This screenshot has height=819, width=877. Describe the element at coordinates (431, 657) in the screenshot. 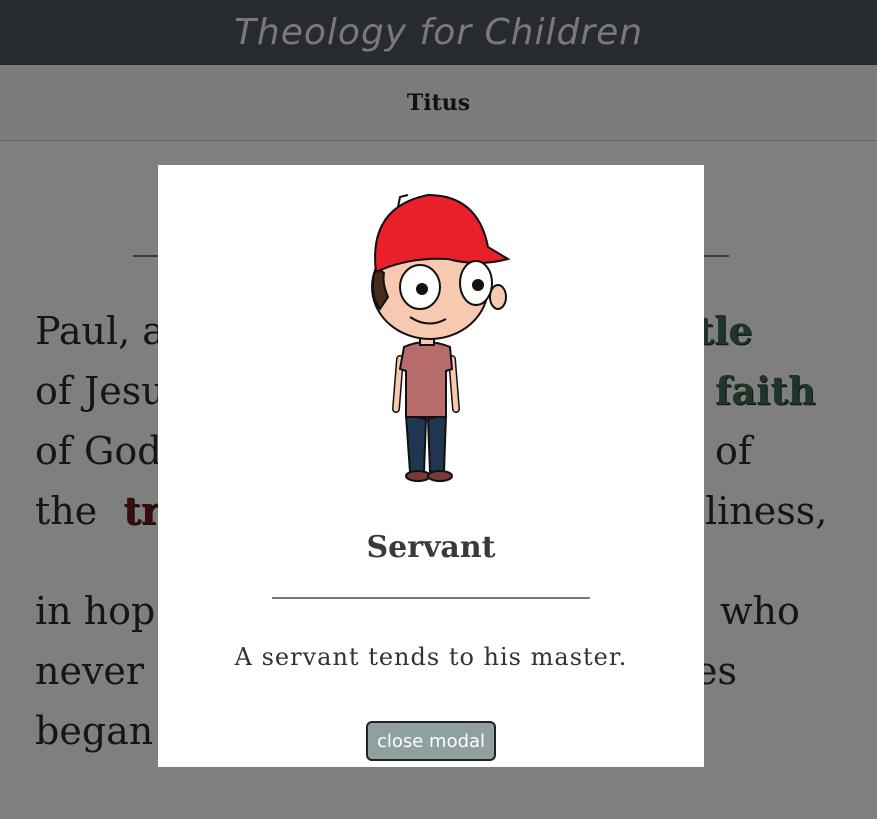

I see `modal-description: A servant tends to his master.` at that location.